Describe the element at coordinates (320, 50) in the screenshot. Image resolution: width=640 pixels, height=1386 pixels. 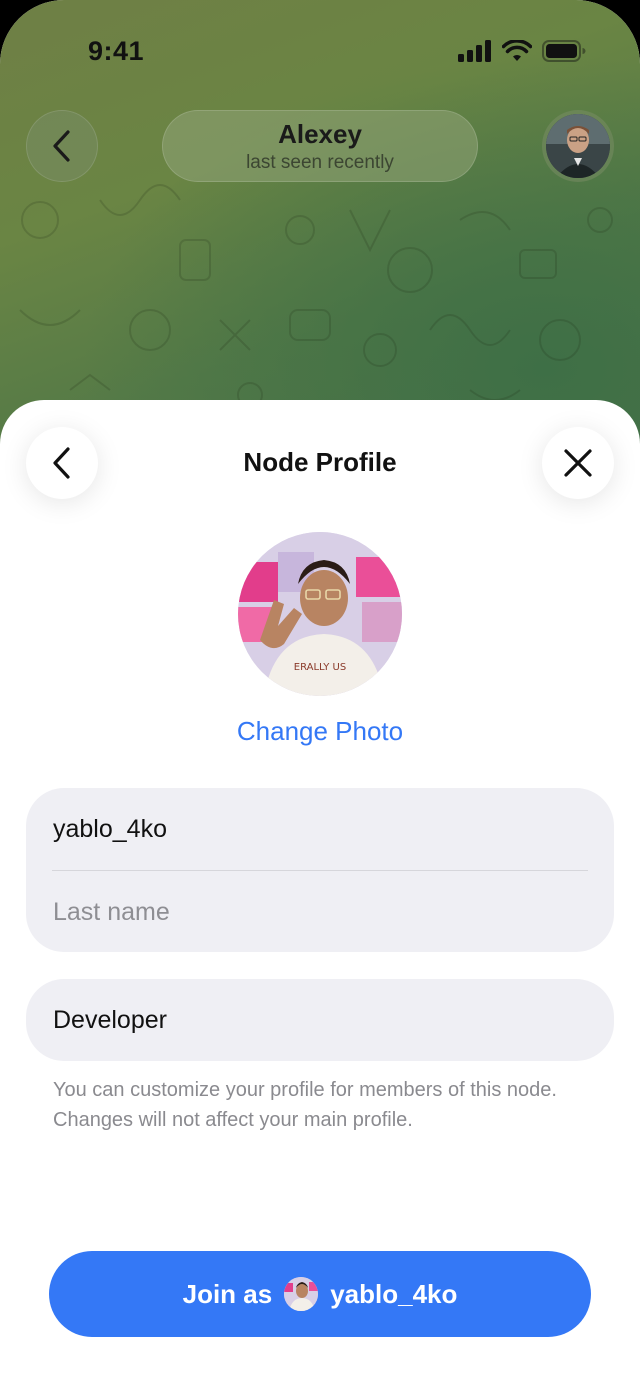
I see `status-bar: 9:41` at that location.